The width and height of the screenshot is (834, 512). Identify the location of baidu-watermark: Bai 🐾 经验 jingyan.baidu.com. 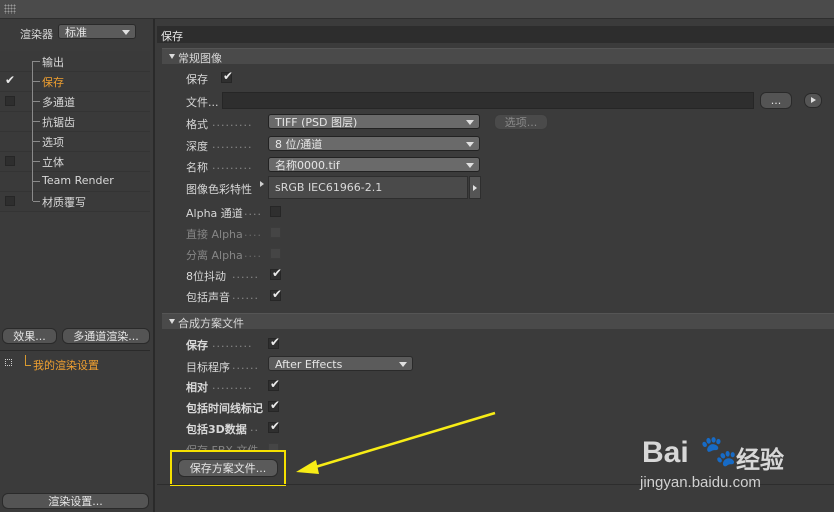
(737, 470).